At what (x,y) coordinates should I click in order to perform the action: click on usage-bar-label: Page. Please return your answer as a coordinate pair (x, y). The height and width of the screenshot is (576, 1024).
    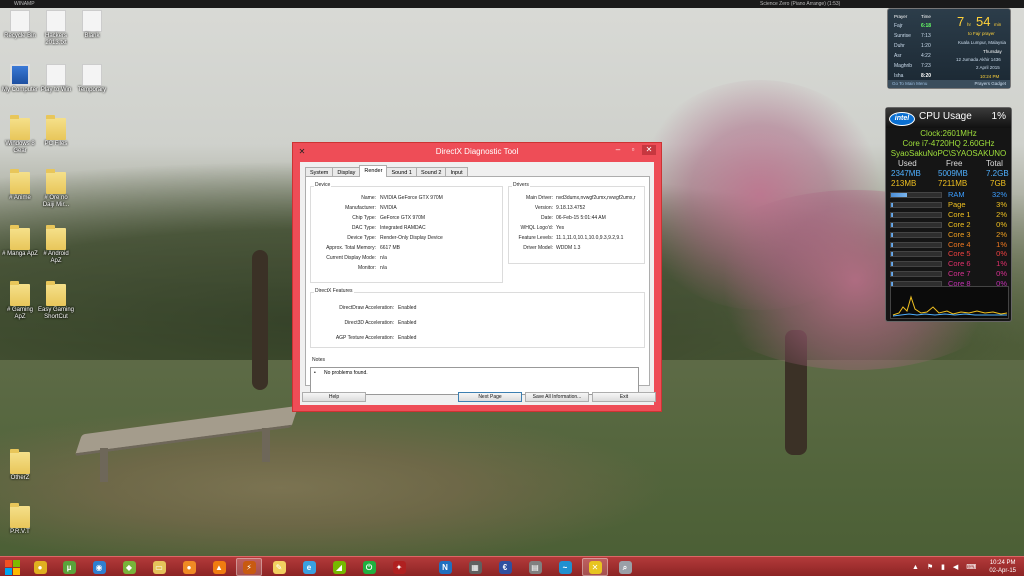
    Looking at the image, I should click on (957, 204).